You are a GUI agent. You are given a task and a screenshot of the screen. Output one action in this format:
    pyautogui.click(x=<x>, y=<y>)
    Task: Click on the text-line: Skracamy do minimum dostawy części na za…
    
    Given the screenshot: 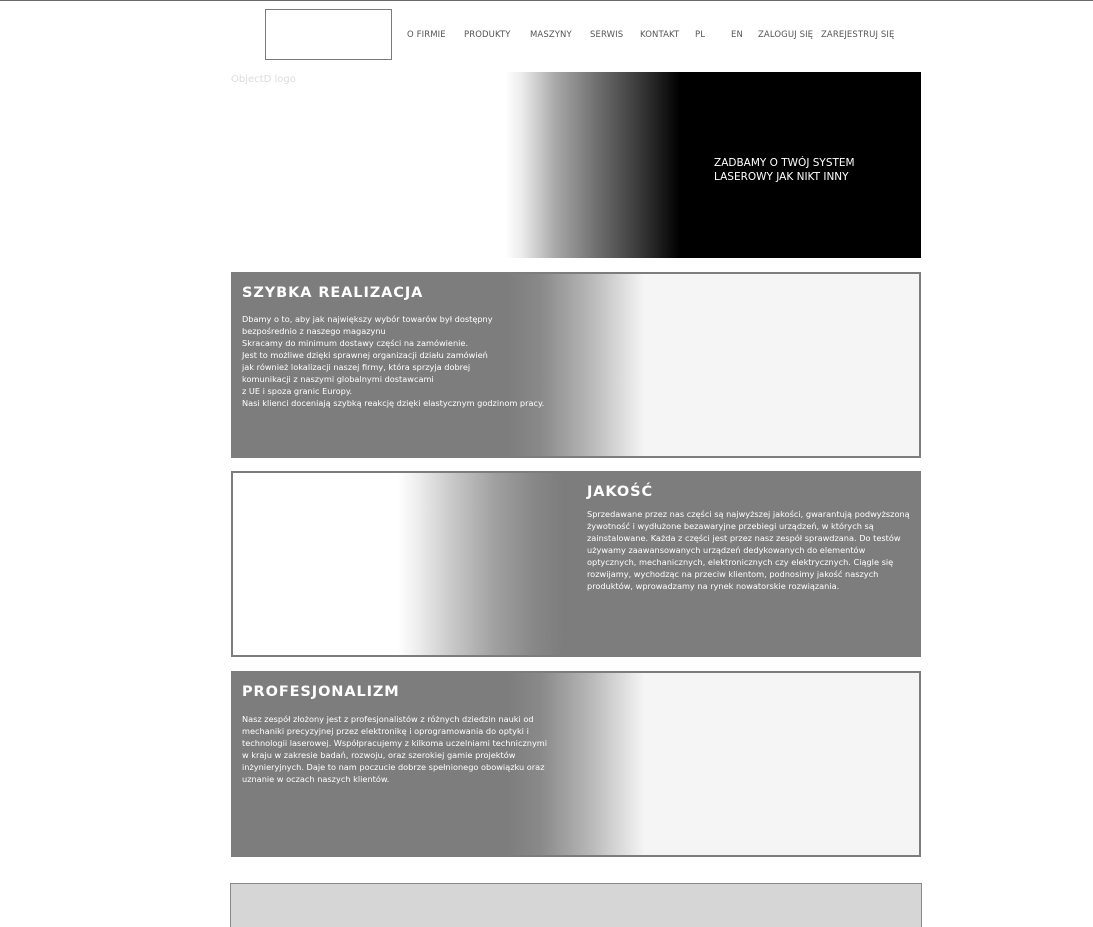 What is the action you would take?
    pyautogui.click(x=355, y=343)
    